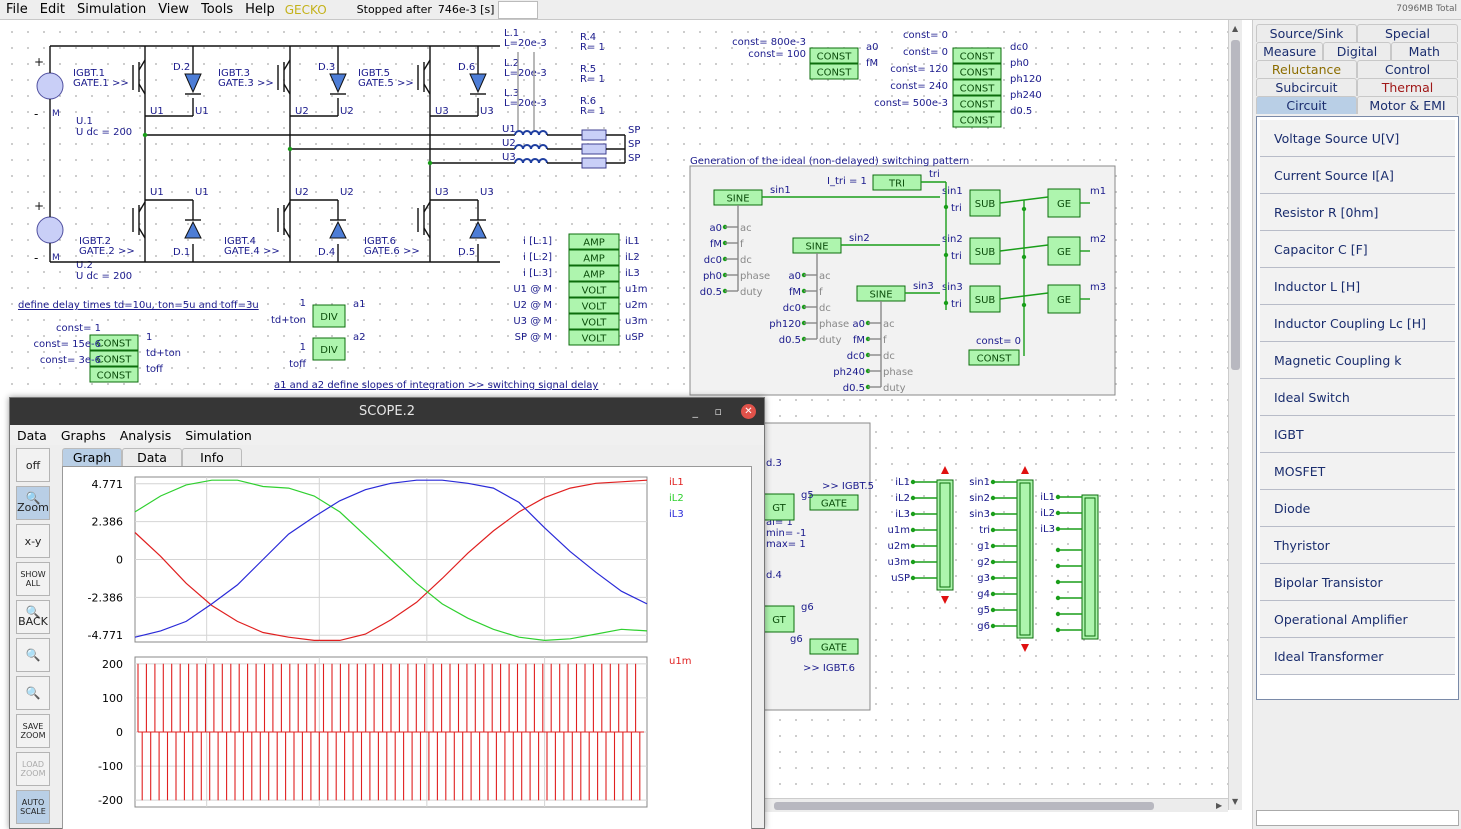 This screenshot has width=1461, height=829. Describe the element at coordinates (146, 435) in the screenshot. I see `scope-menu-analysis: Analysis` at that location.